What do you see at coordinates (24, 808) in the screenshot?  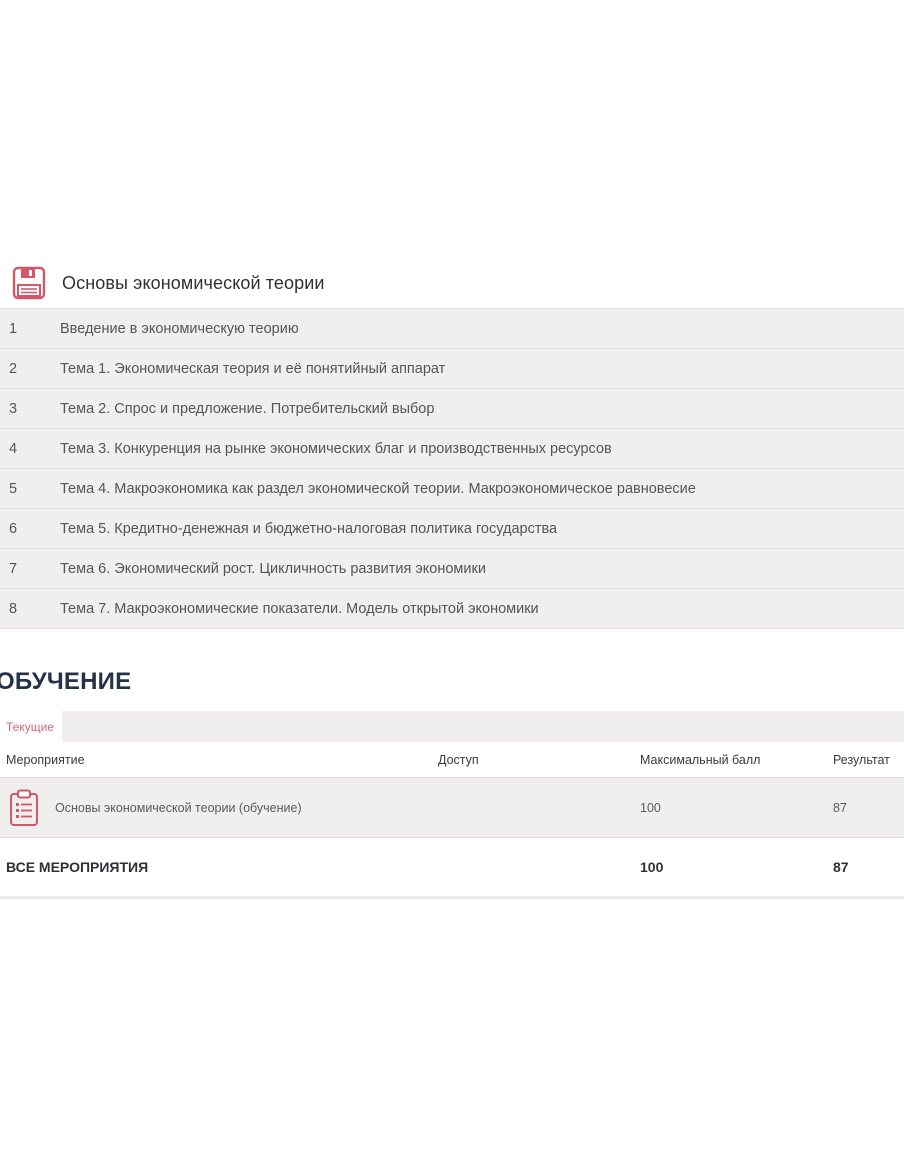 I see `clipboard-list-icon` at bounding box center [24, 808].